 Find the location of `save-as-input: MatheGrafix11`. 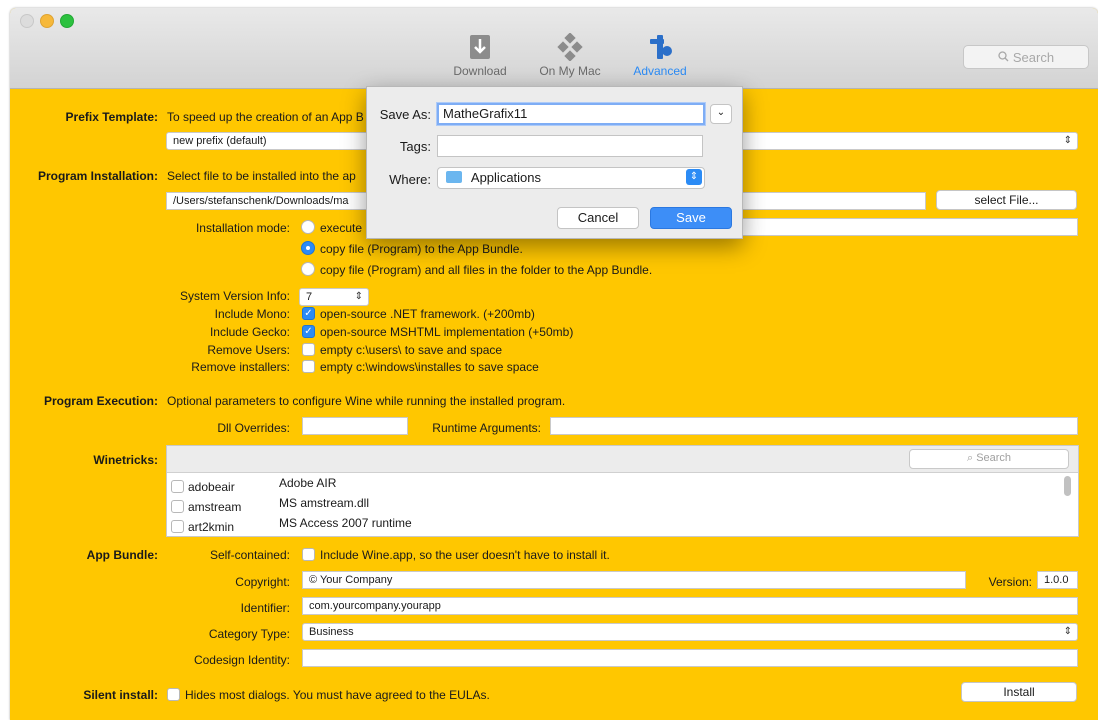

save-as-input: MatheGrafix11 is located at coordinates (571, 114).